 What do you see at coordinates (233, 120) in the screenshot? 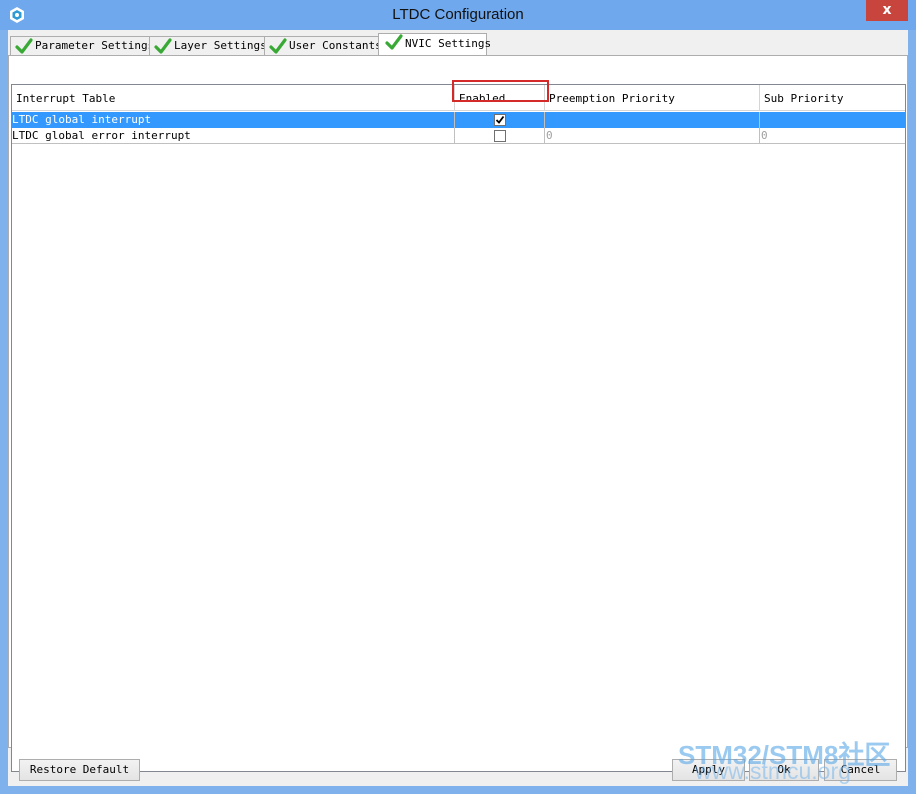
I see `interrupt-name: LTDC global interrupt` at bounding box center [233, 120].